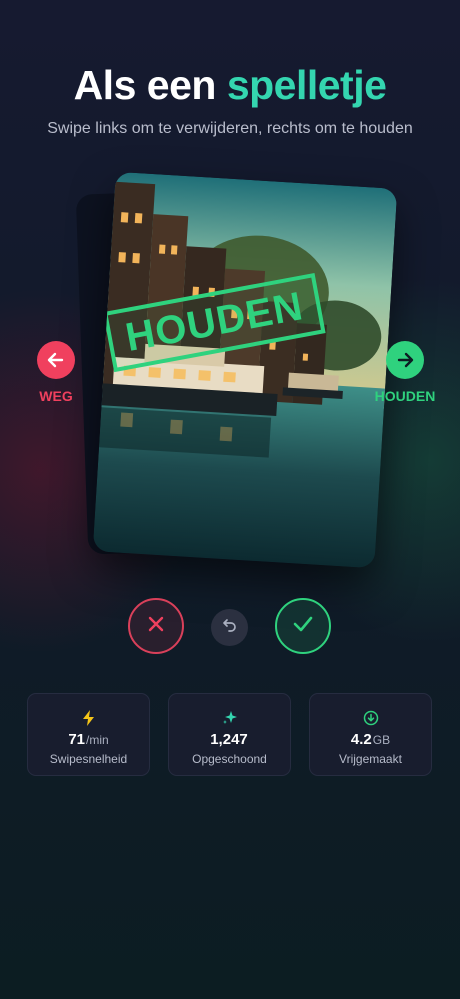  I want to click on download-circle-icon, so click(370, 718).